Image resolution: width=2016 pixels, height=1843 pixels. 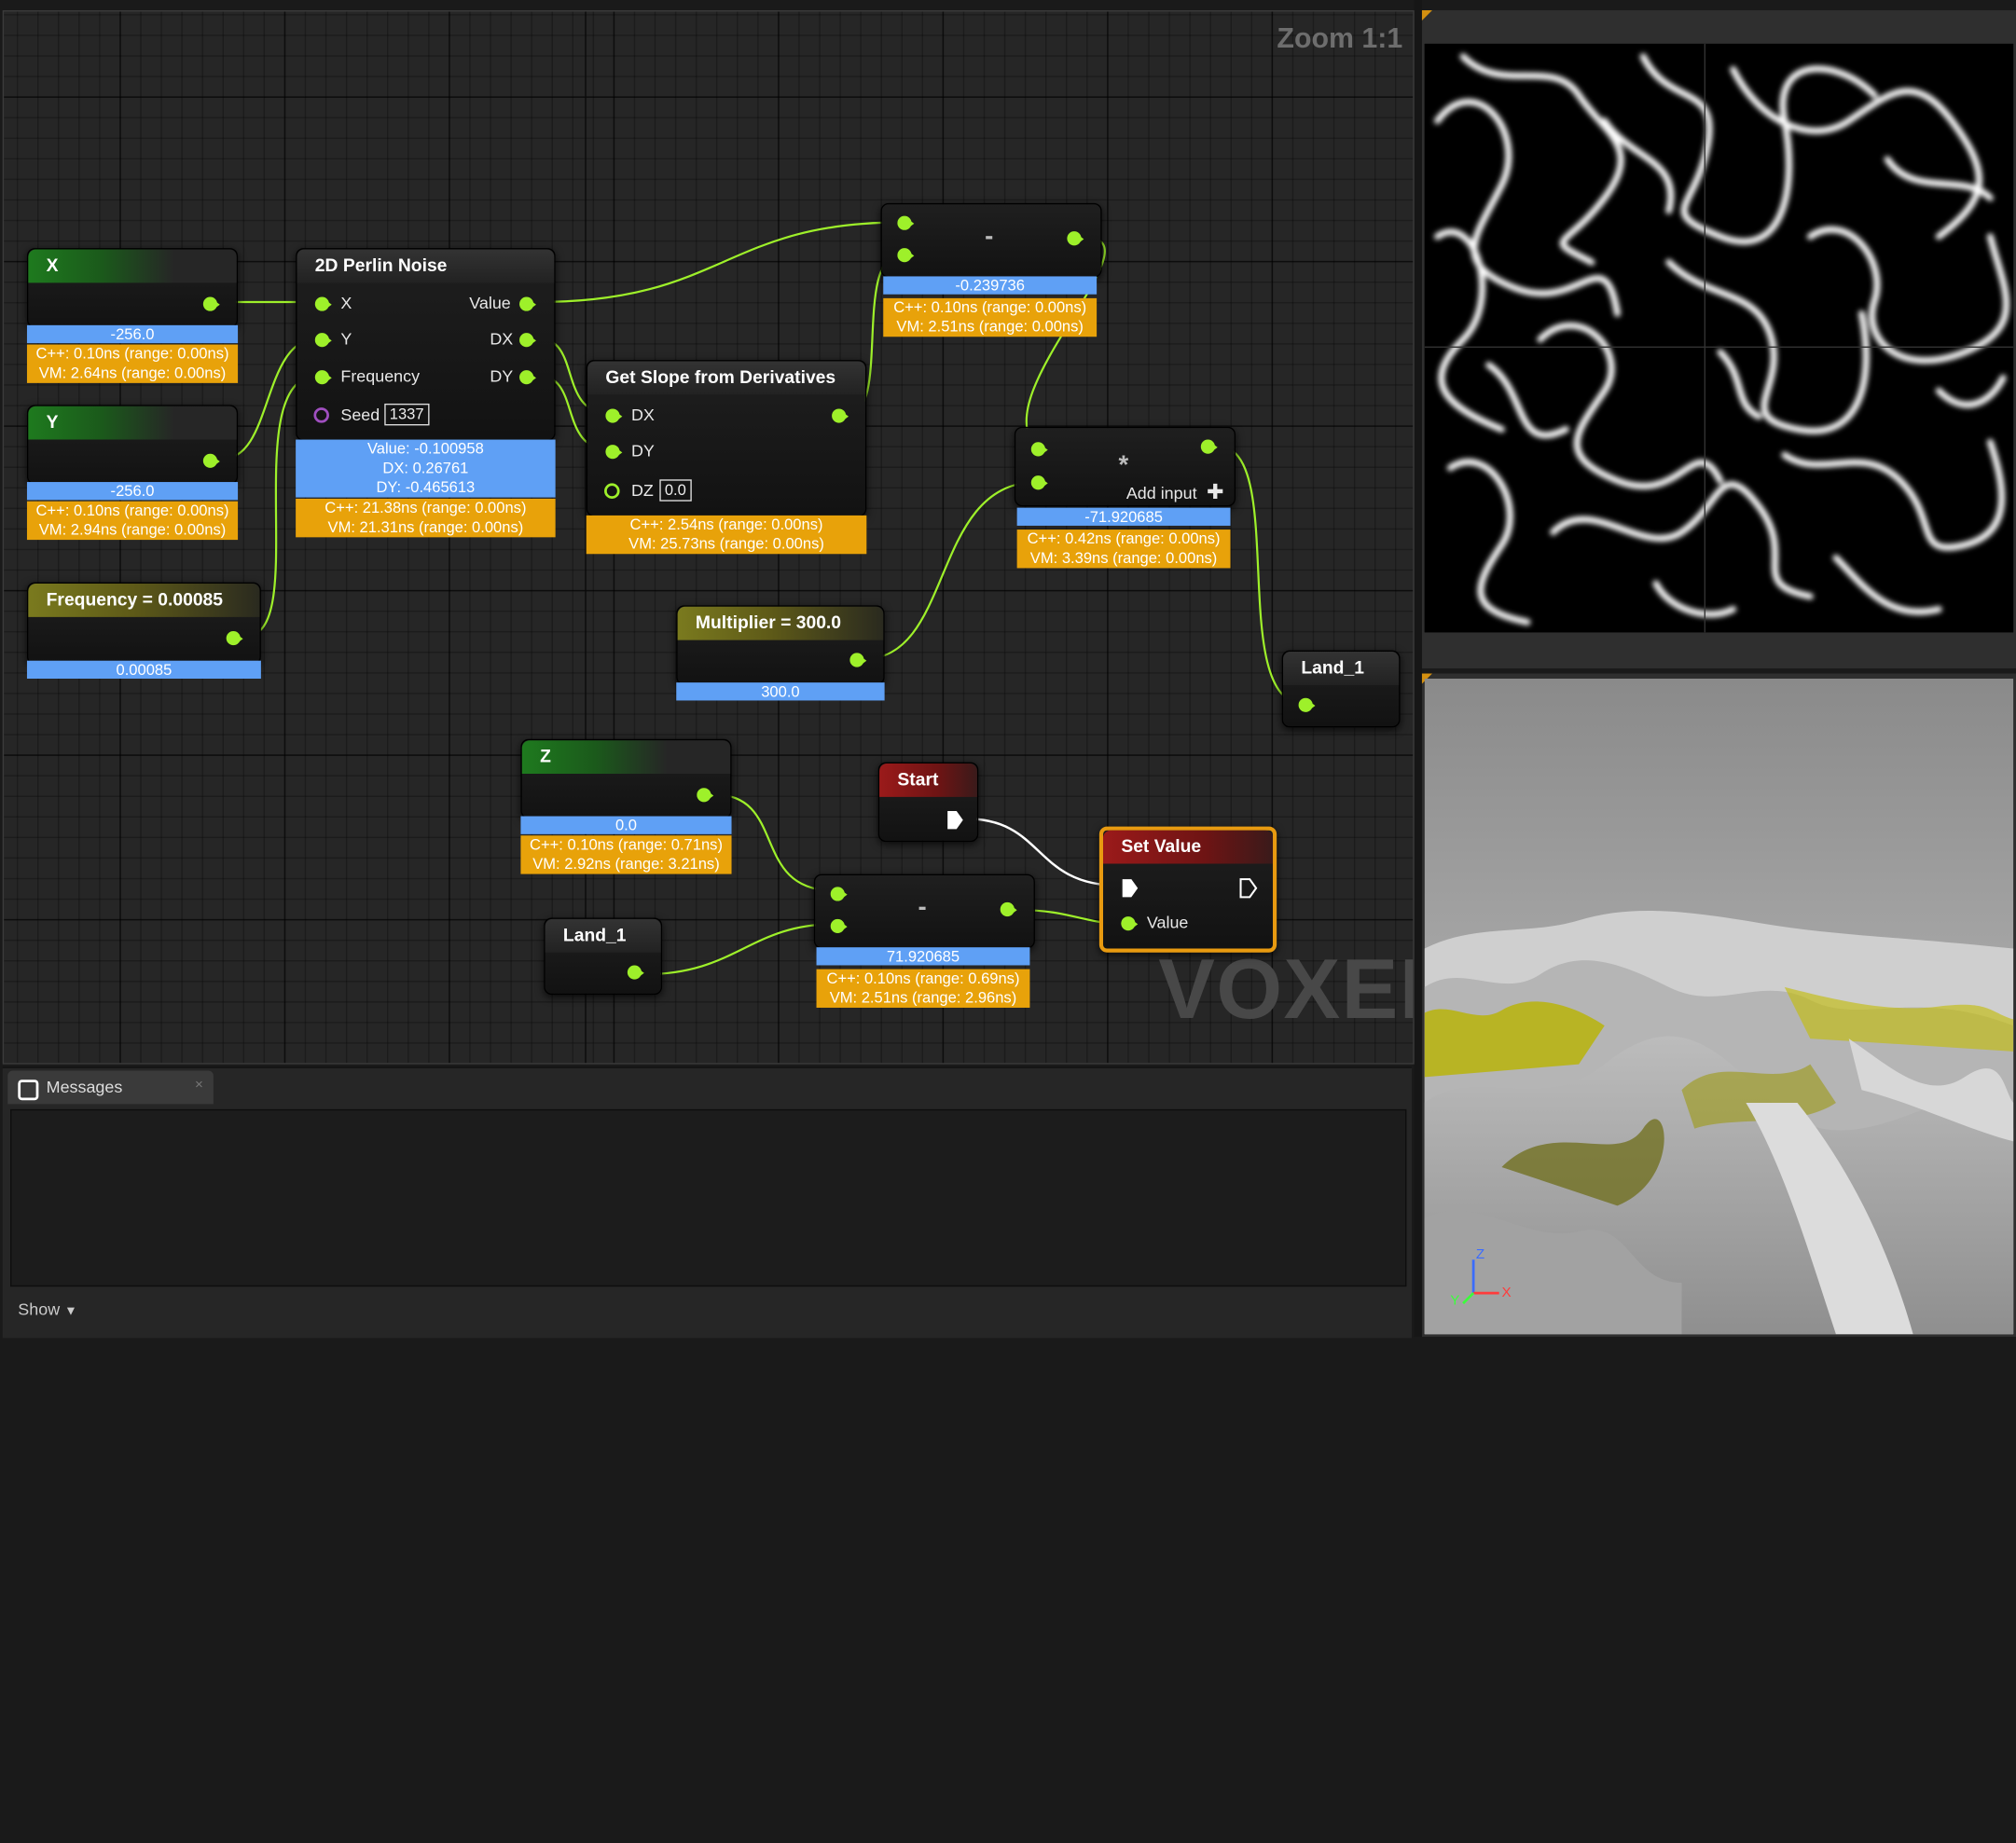 I want to click on input-pin, so click(x=1307, y=704).